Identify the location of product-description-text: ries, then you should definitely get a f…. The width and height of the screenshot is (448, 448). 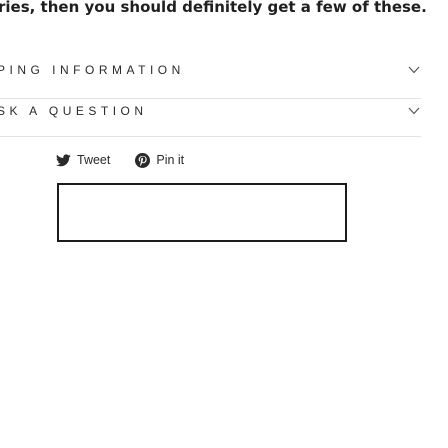
(213, 8).